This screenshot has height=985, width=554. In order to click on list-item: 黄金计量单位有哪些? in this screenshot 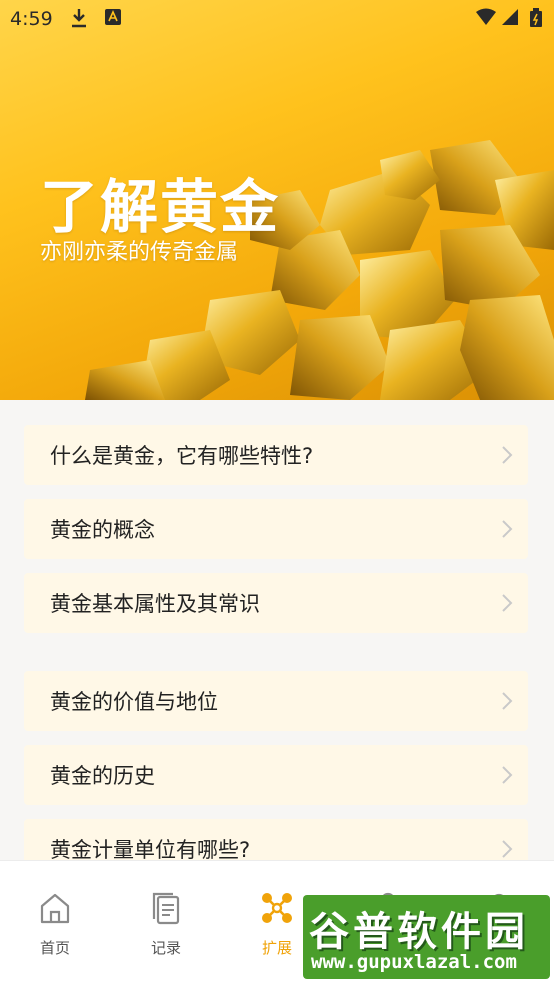, I will do `click(276, 839)`.